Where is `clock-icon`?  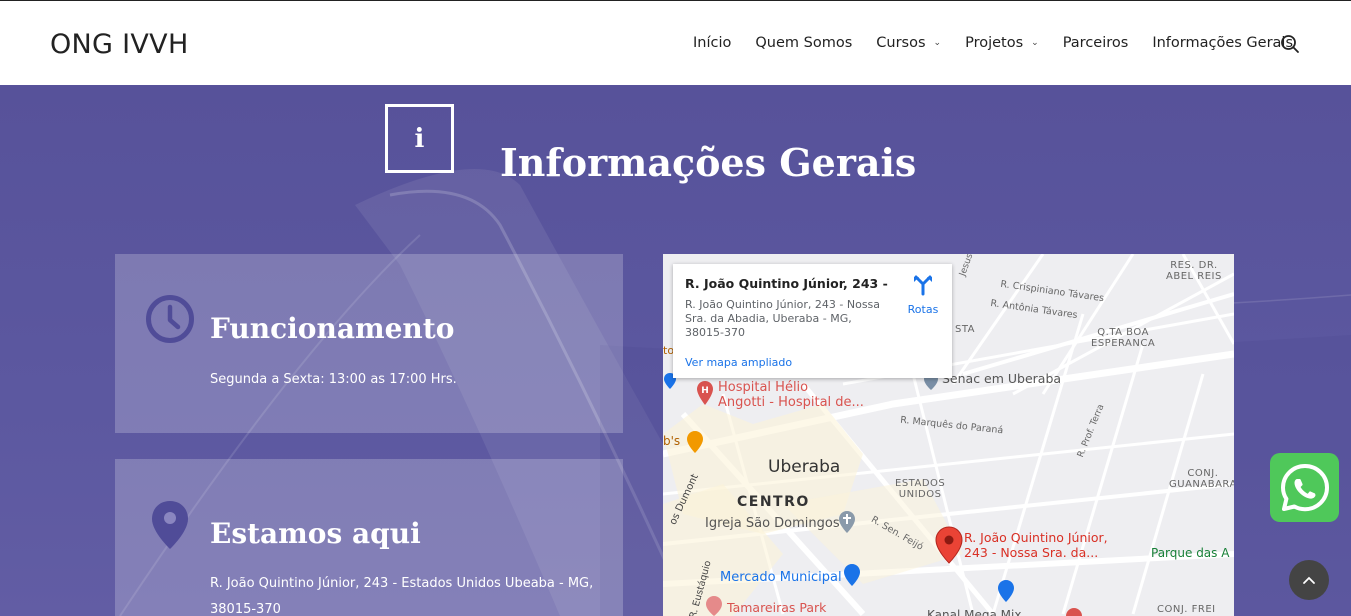
clock-icon is located at coordinates (170, 319).